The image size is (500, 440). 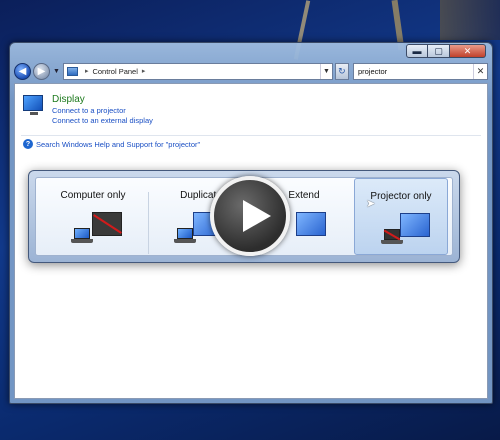 I want to click on forward-button: ▶, so click(x=41, y=71).